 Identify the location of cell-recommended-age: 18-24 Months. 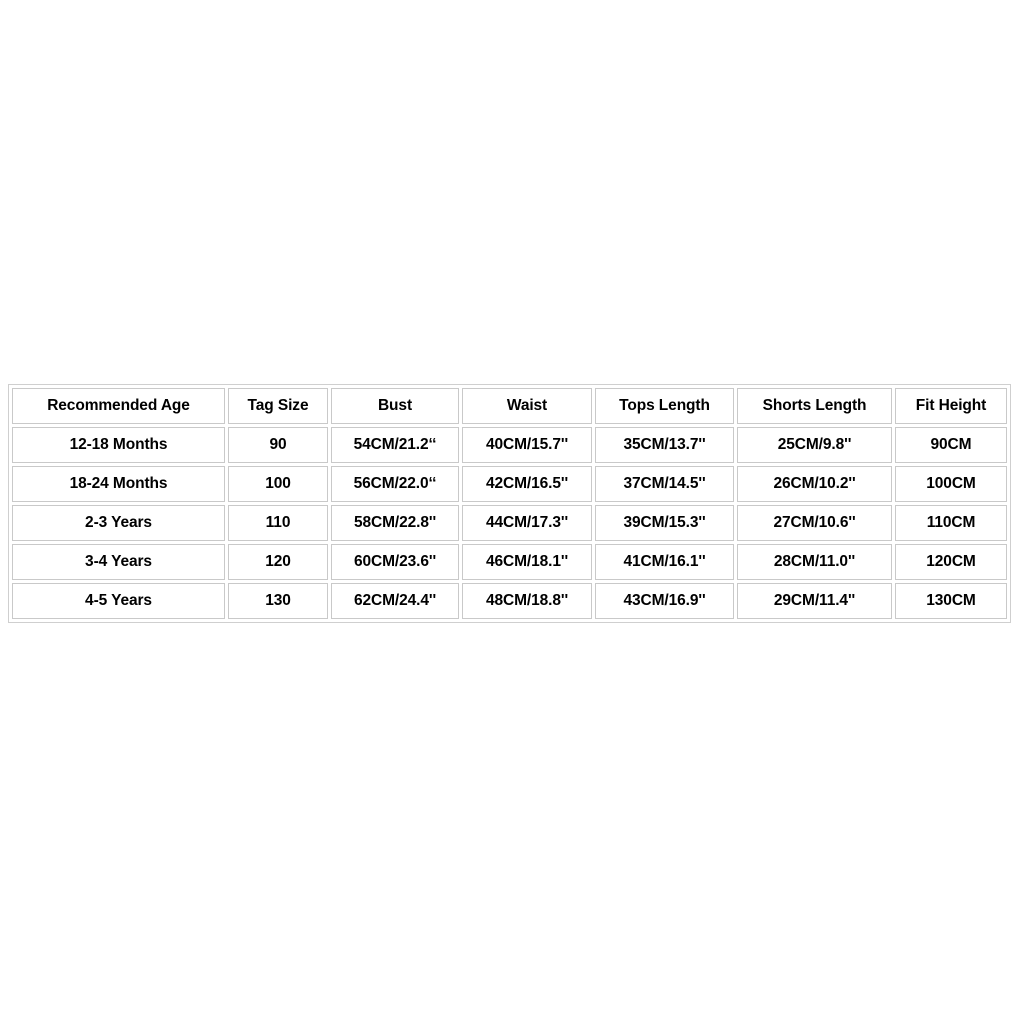
(118, 484).